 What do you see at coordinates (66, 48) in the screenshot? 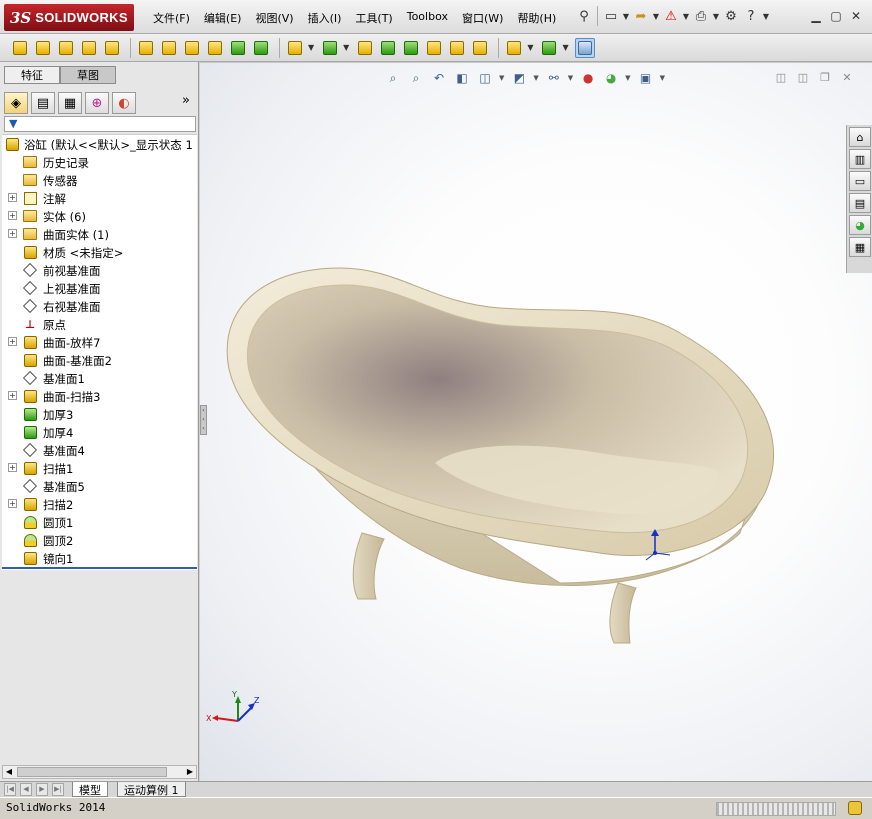
I see `sweep-icon` at bounding box center [66, 48].